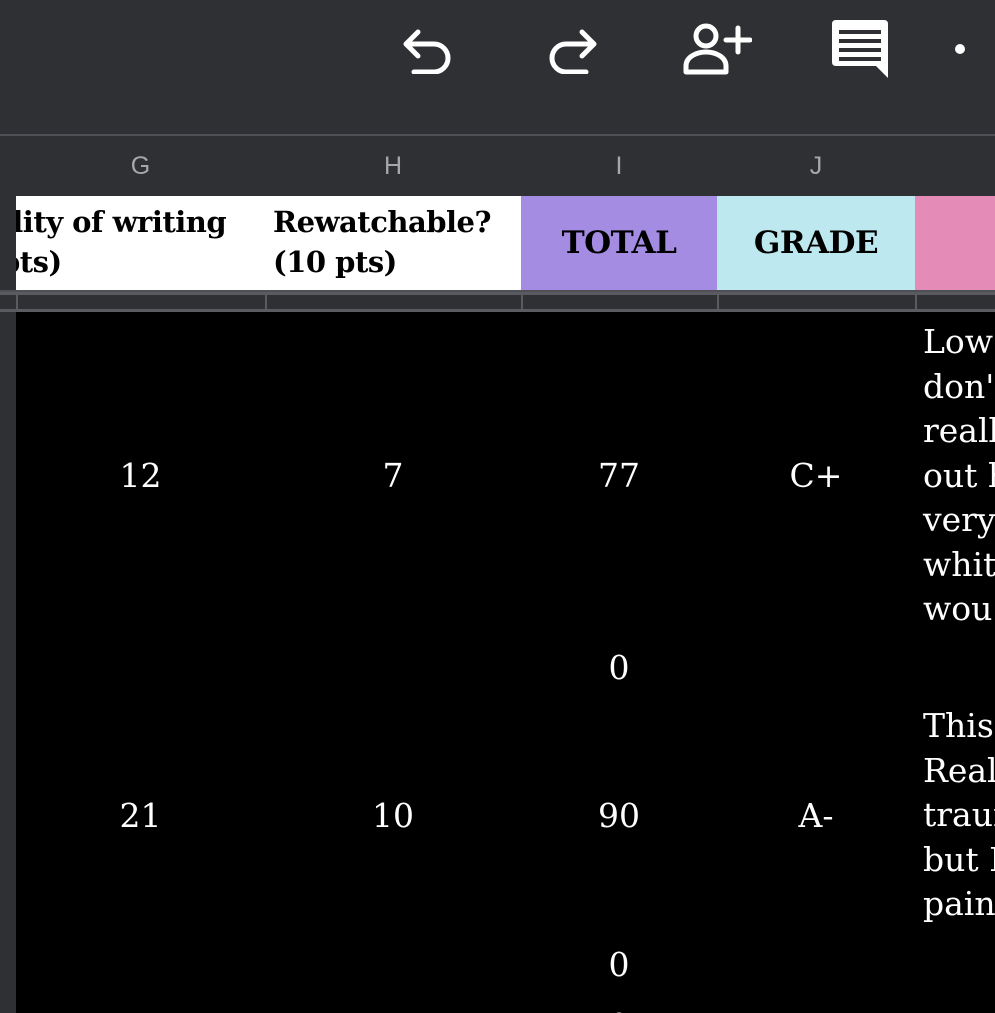 The height and width of the screenshot is (1013, 995). What do you see at coordinates (959, 859) in the screenshot?
I see `notes-line: but I` at bounding box center [959, 859].